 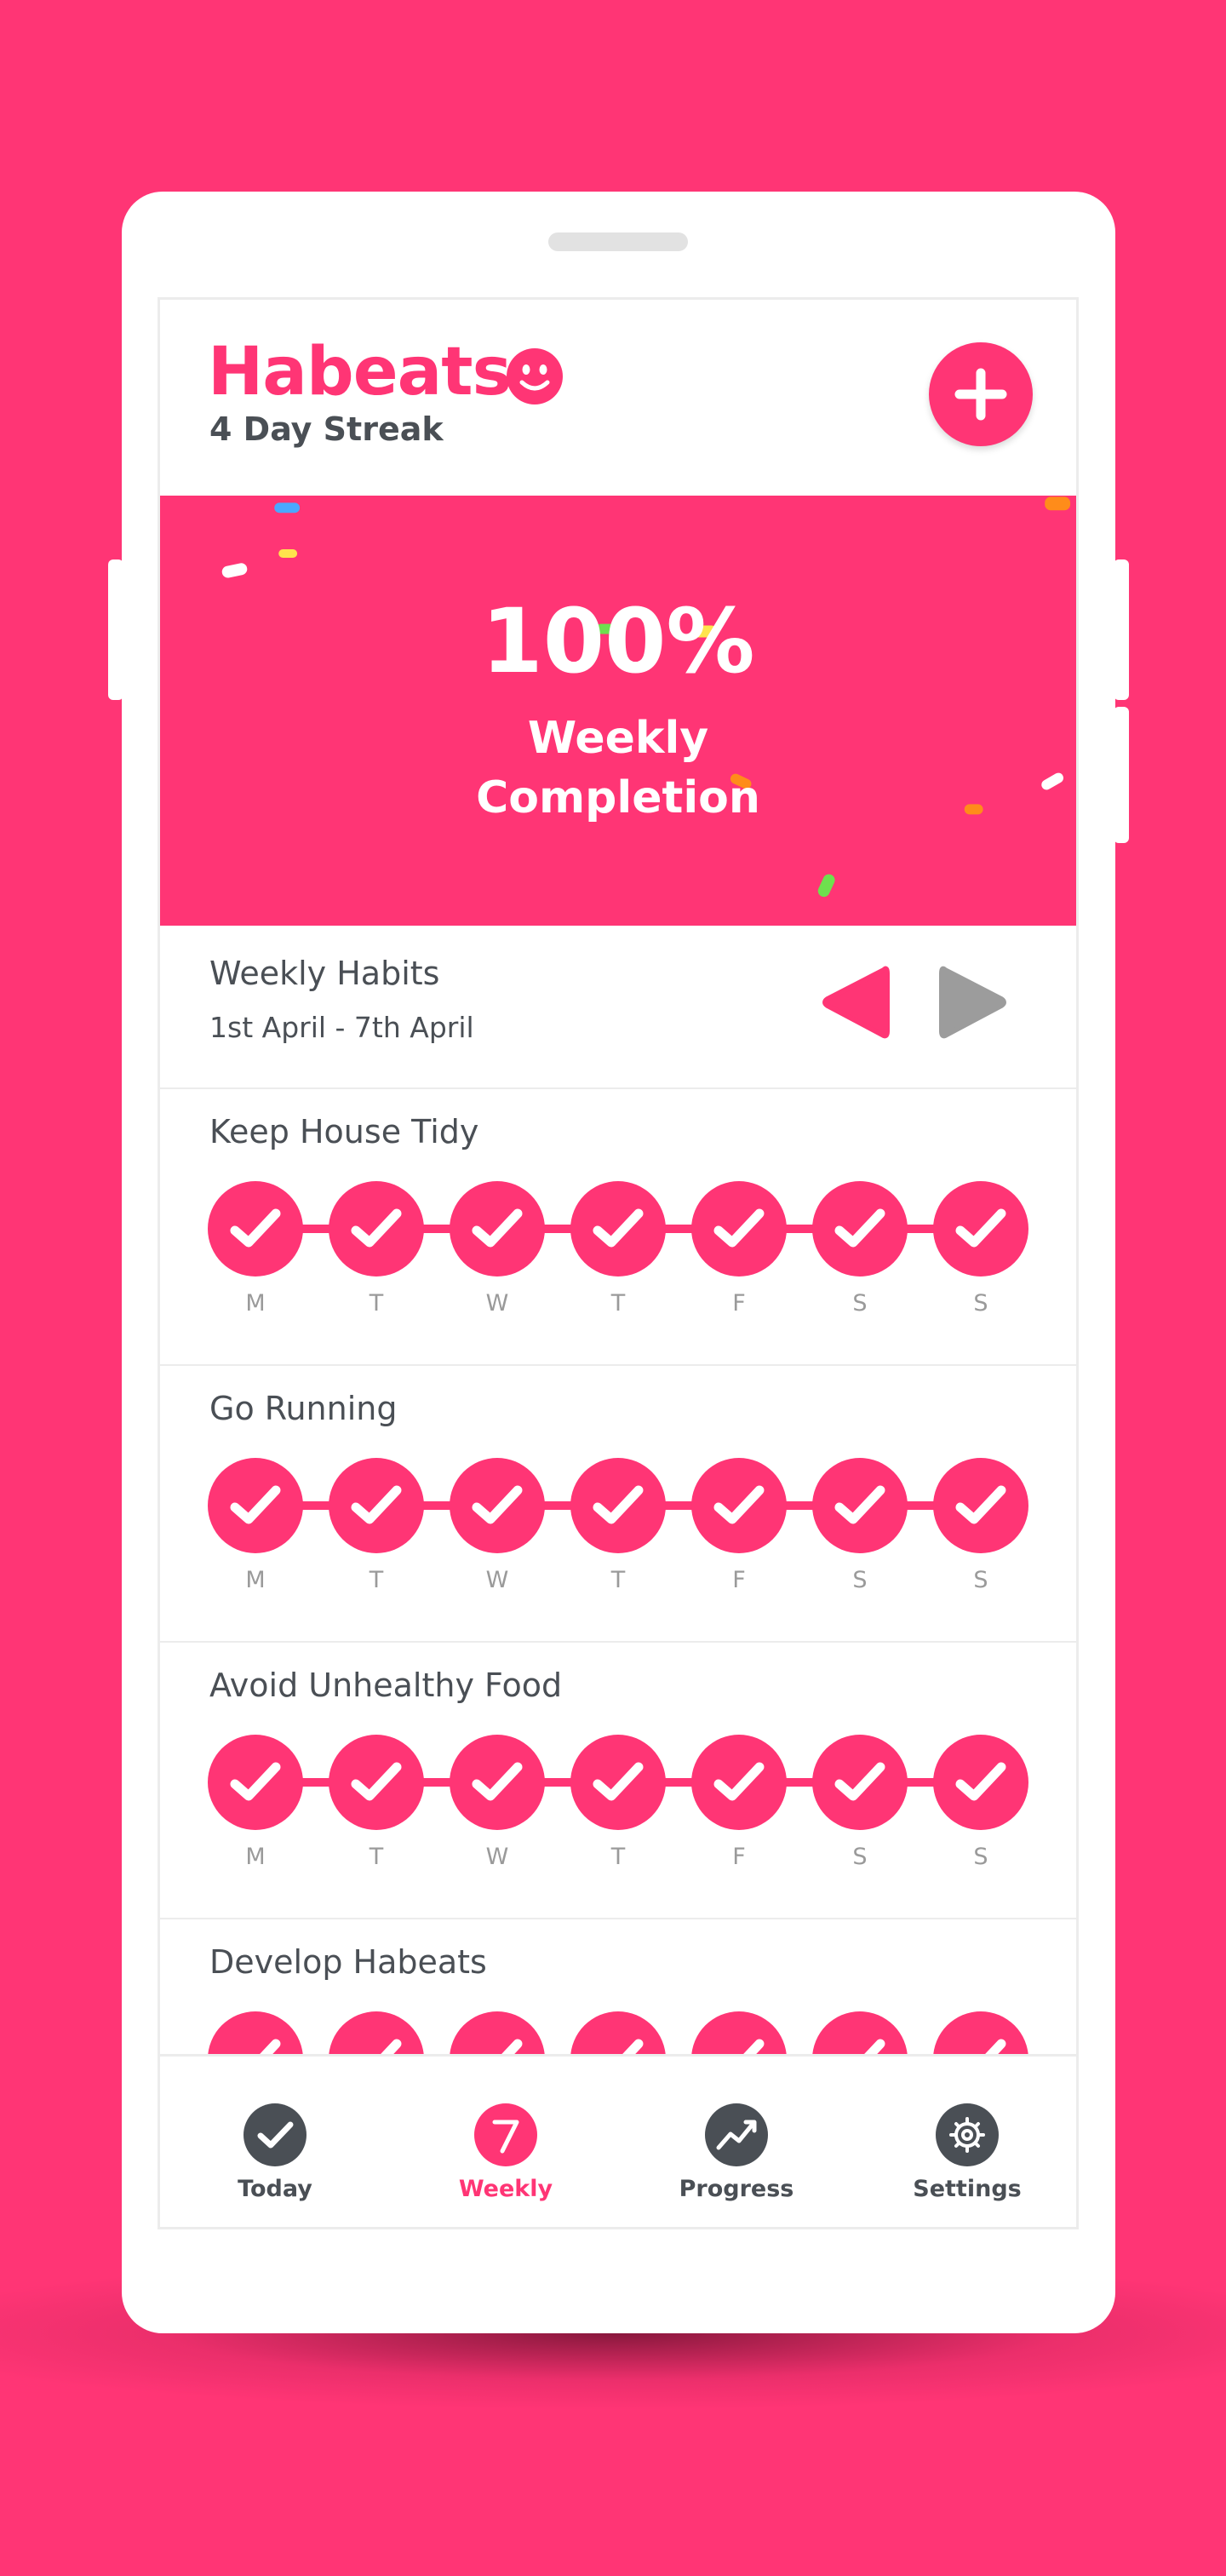 I want to click on tab-label-today: Today, so click(x=275, y=2189).